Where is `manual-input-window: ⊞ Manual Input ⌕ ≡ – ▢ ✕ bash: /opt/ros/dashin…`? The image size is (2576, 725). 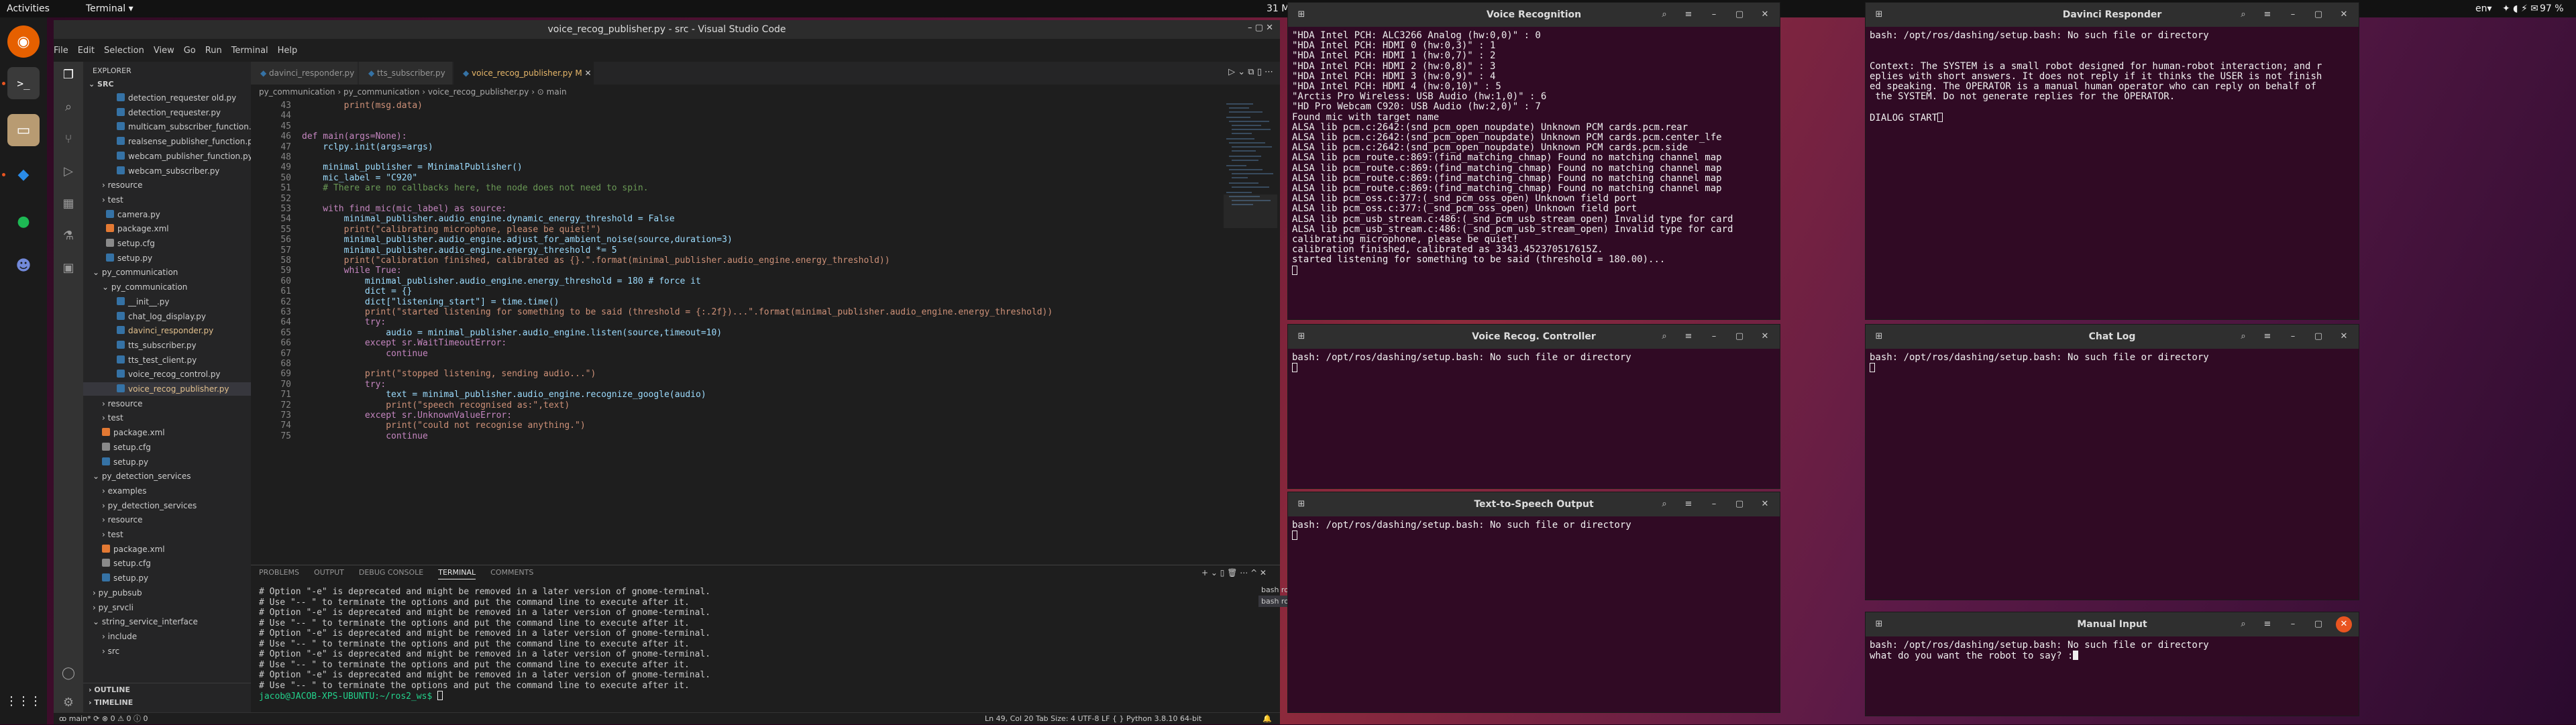
manual-input-window: ⊞ Manual Input ⌕ ≡ – ▢ ✕ bash: /opt/ros/dashin… is located at coordinates (2112, 664).